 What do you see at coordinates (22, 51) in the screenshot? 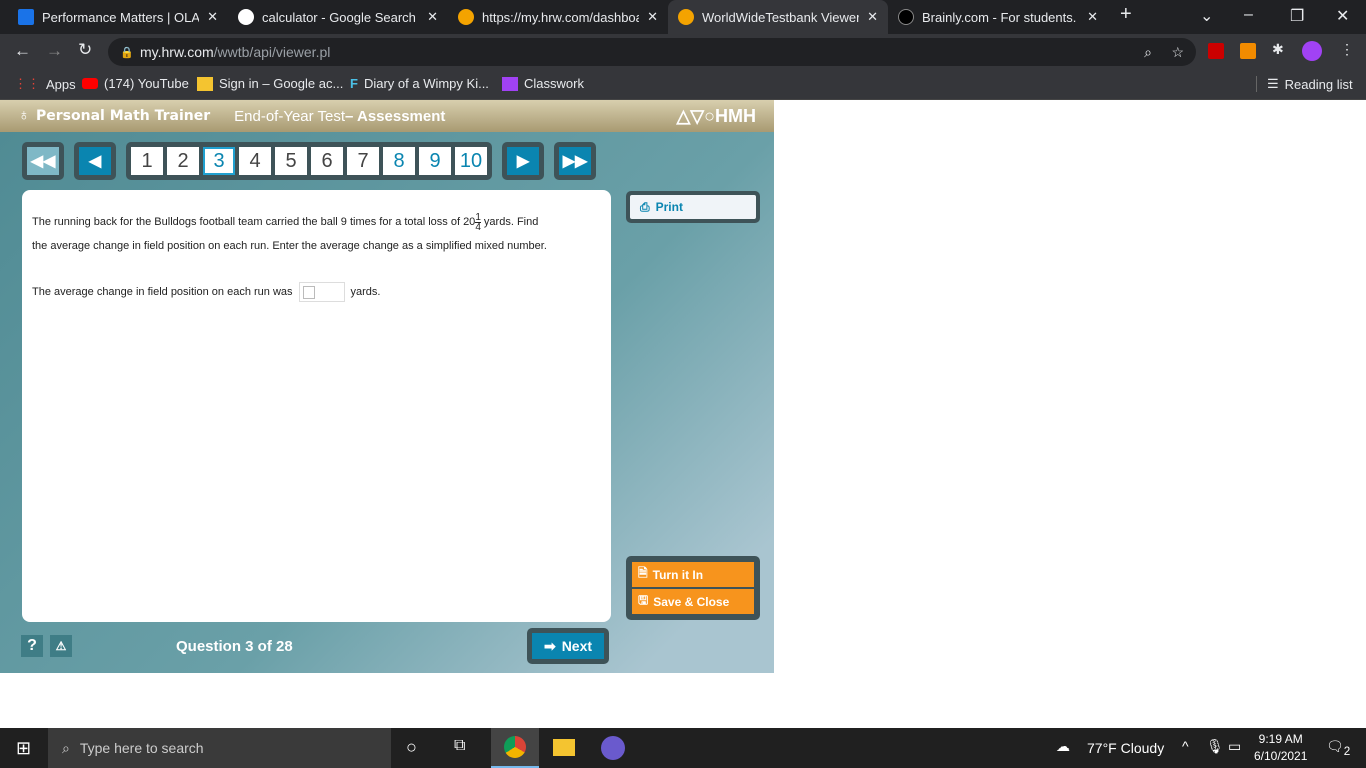
I see `back-button: ←` at bounding box center [22, 51].